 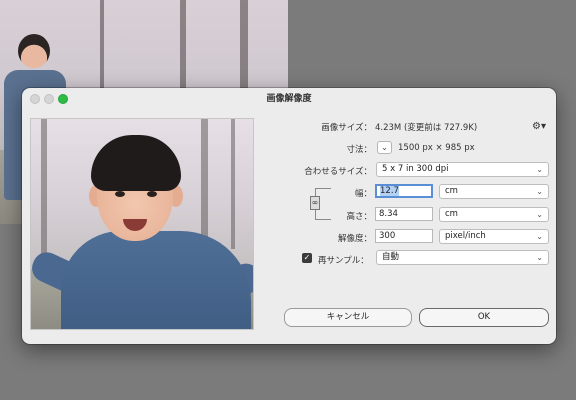 What do you see at coordinates (539, 126) in the screenshot?
I see `gear-icon: ⚙▾` at bounding box center [539, 126].